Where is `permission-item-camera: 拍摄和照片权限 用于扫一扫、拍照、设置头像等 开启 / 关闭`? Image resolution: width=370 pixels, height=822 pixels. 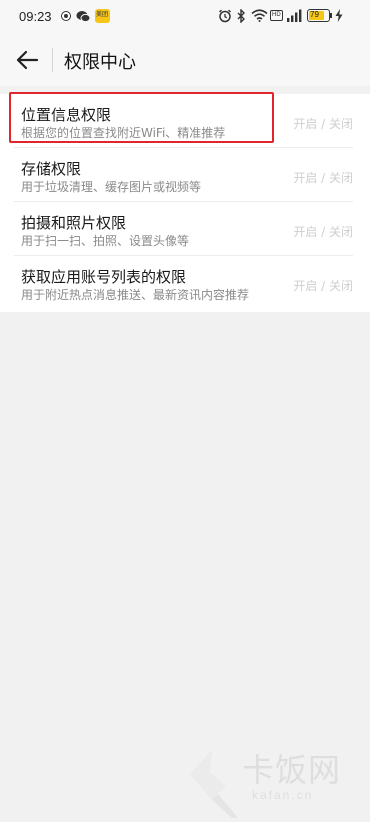 permission-item-camera: 拍摄和照片权限 用于扫一扫、拍照、设置头像等 开启 / 关闭 is located at coordinates (185, 229).